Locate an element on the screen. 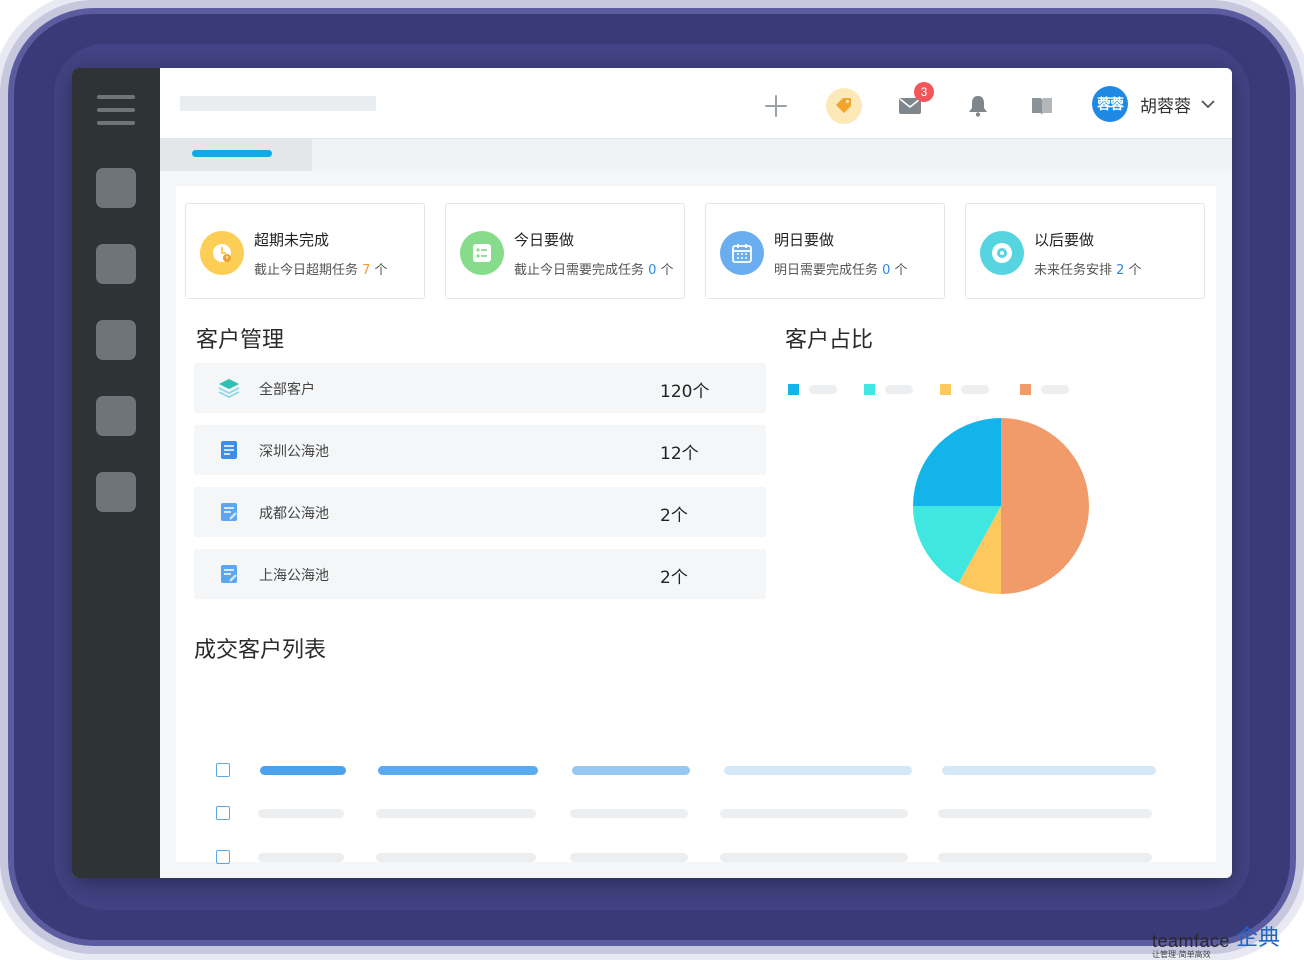 This screenshot has height=960, width=1304. customer-row: 成都公海池 2个 is located at coordinates (480, 512).